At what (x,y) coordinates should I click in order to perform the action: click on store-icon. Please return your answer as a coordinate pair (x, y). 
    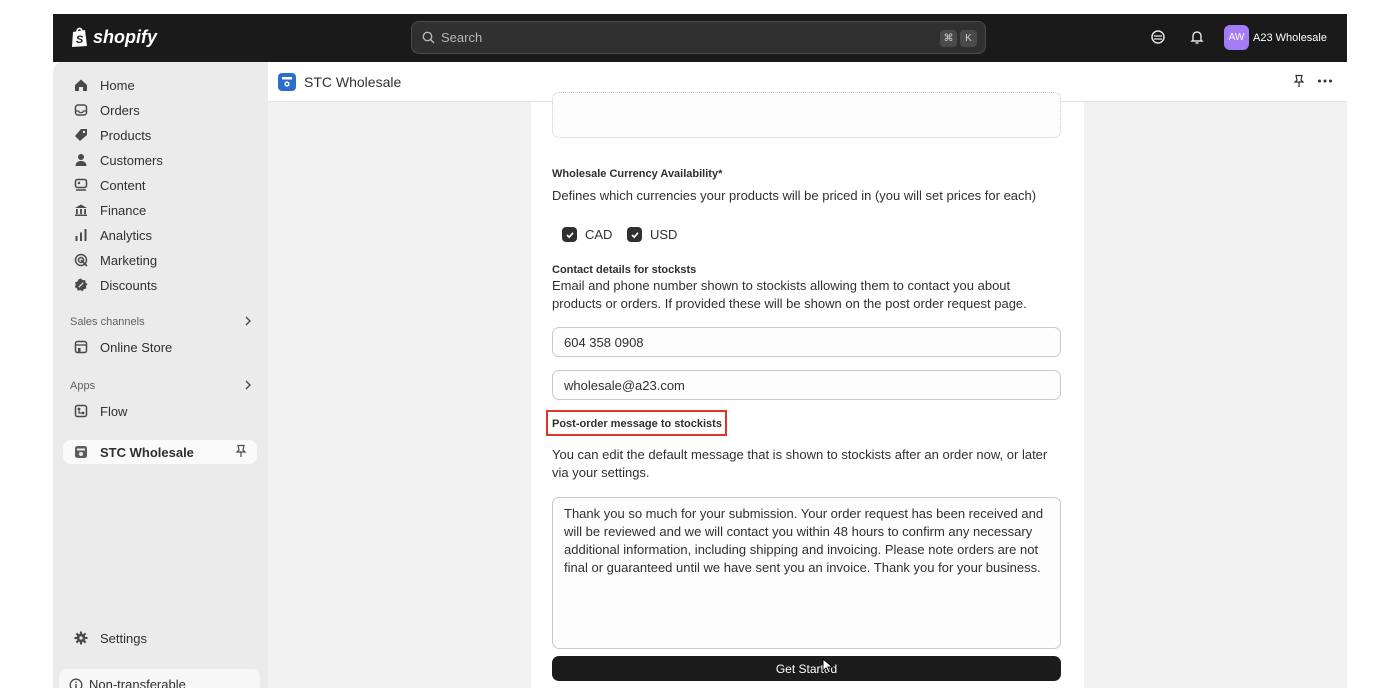
    Looking at the image, I should click on (81, 347).